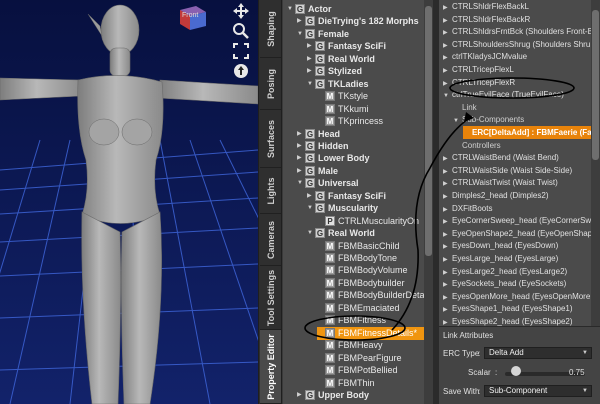  What do you see at coordinates (343, 109) in the screenshot?
I see `tree-item: M TKkumi` at bounding box center [343, 109].